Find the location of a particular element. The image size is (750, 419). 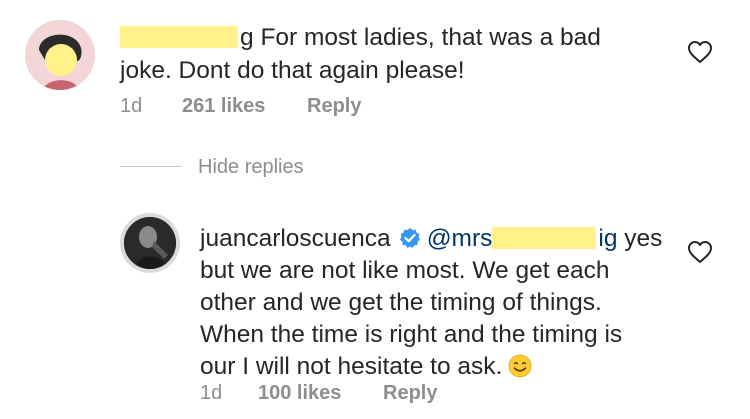

comment-text-line-1: For most ladies, that was a bad is located at coordinates (430, 37).